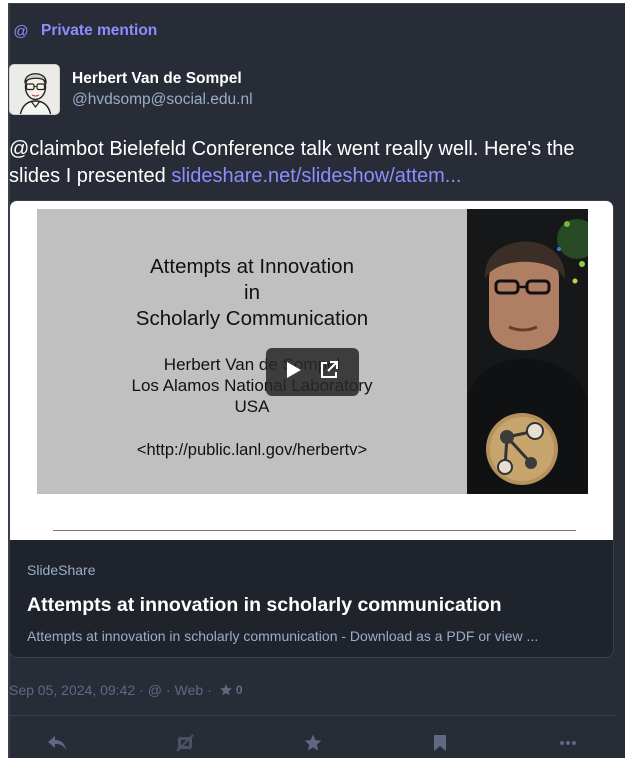 The height and width of the screenshot is (758, 625). I want to click on speaker-photo-icon, so click(527, 351).